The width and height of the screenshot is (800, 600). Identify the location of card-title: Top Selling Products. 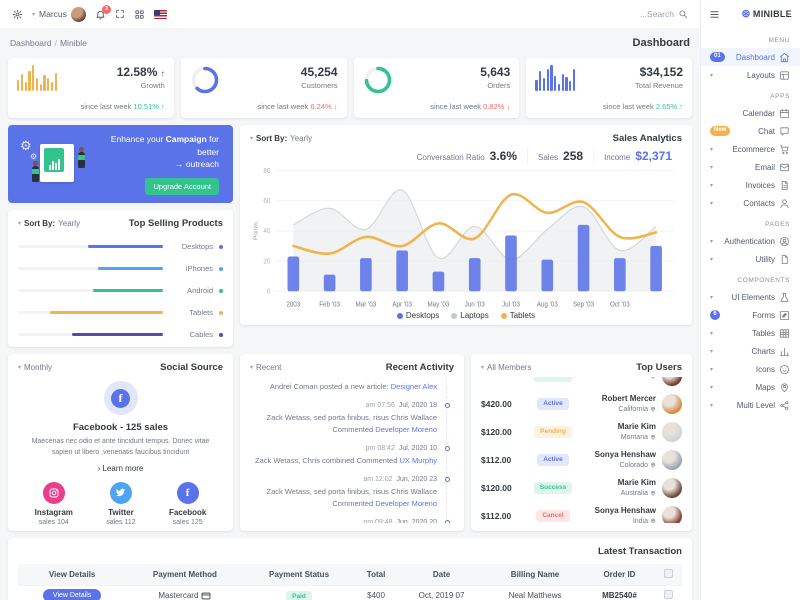
(175, 223).